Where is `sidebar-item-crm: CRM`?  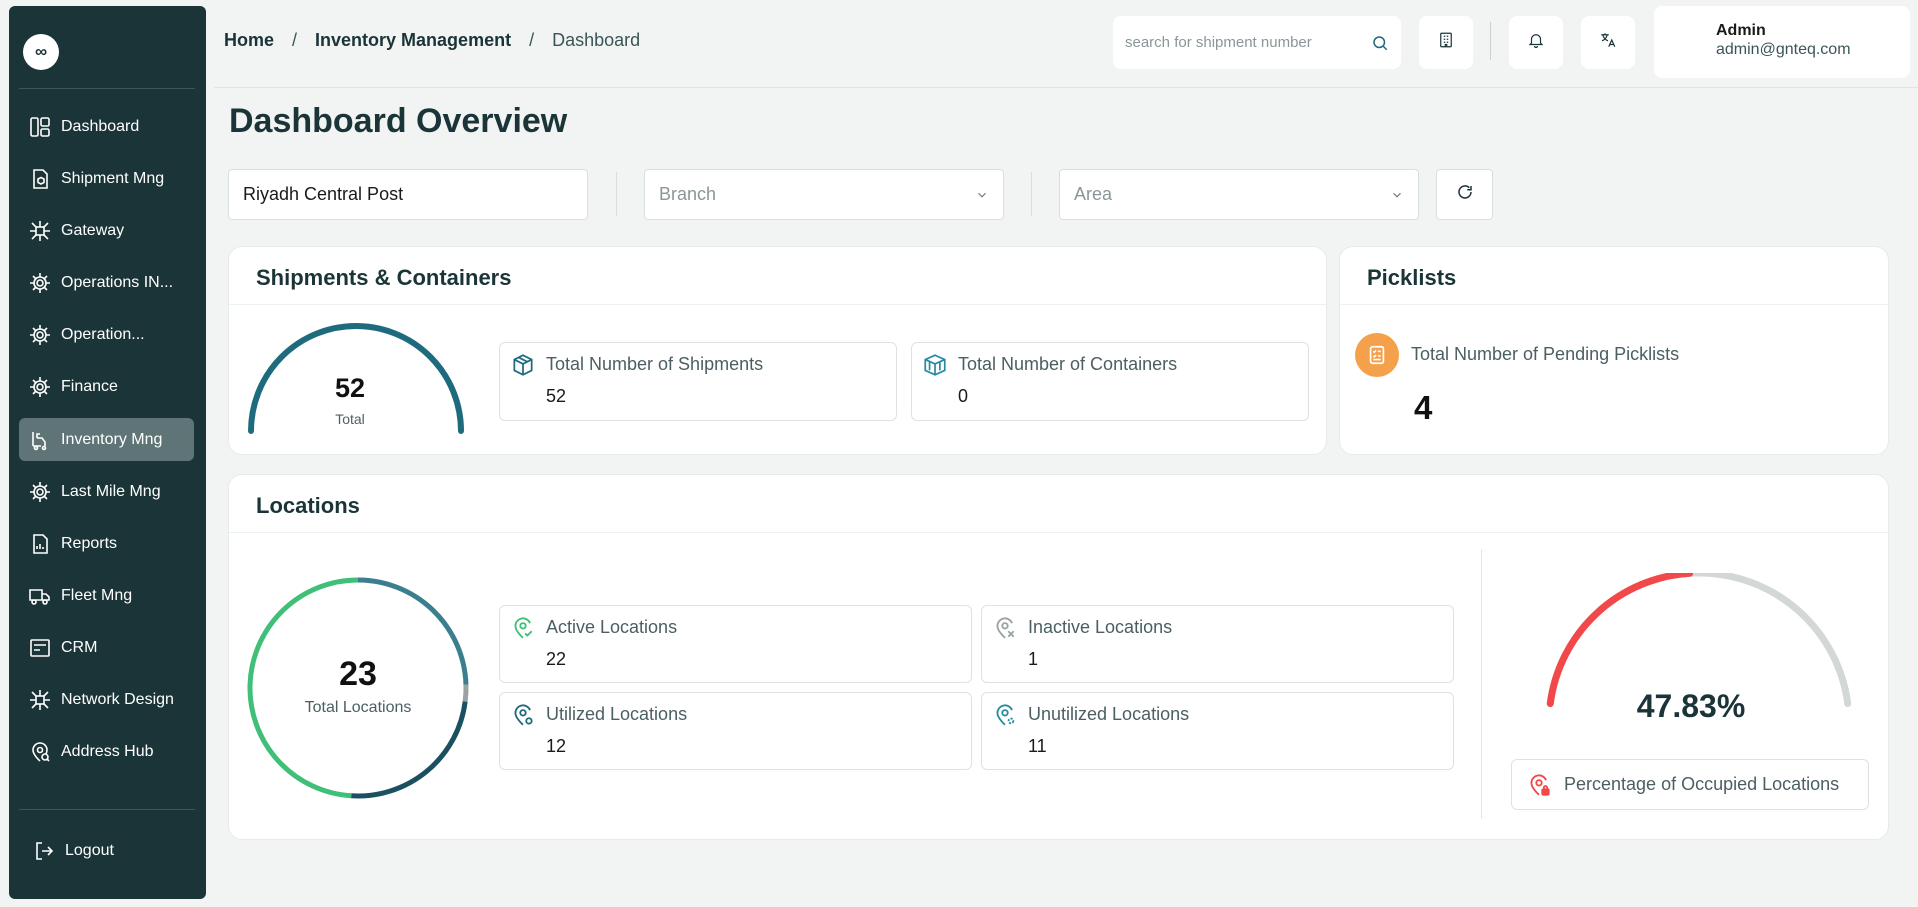
sidebar-item-crm: CRM is located at coordinates (106, 647).